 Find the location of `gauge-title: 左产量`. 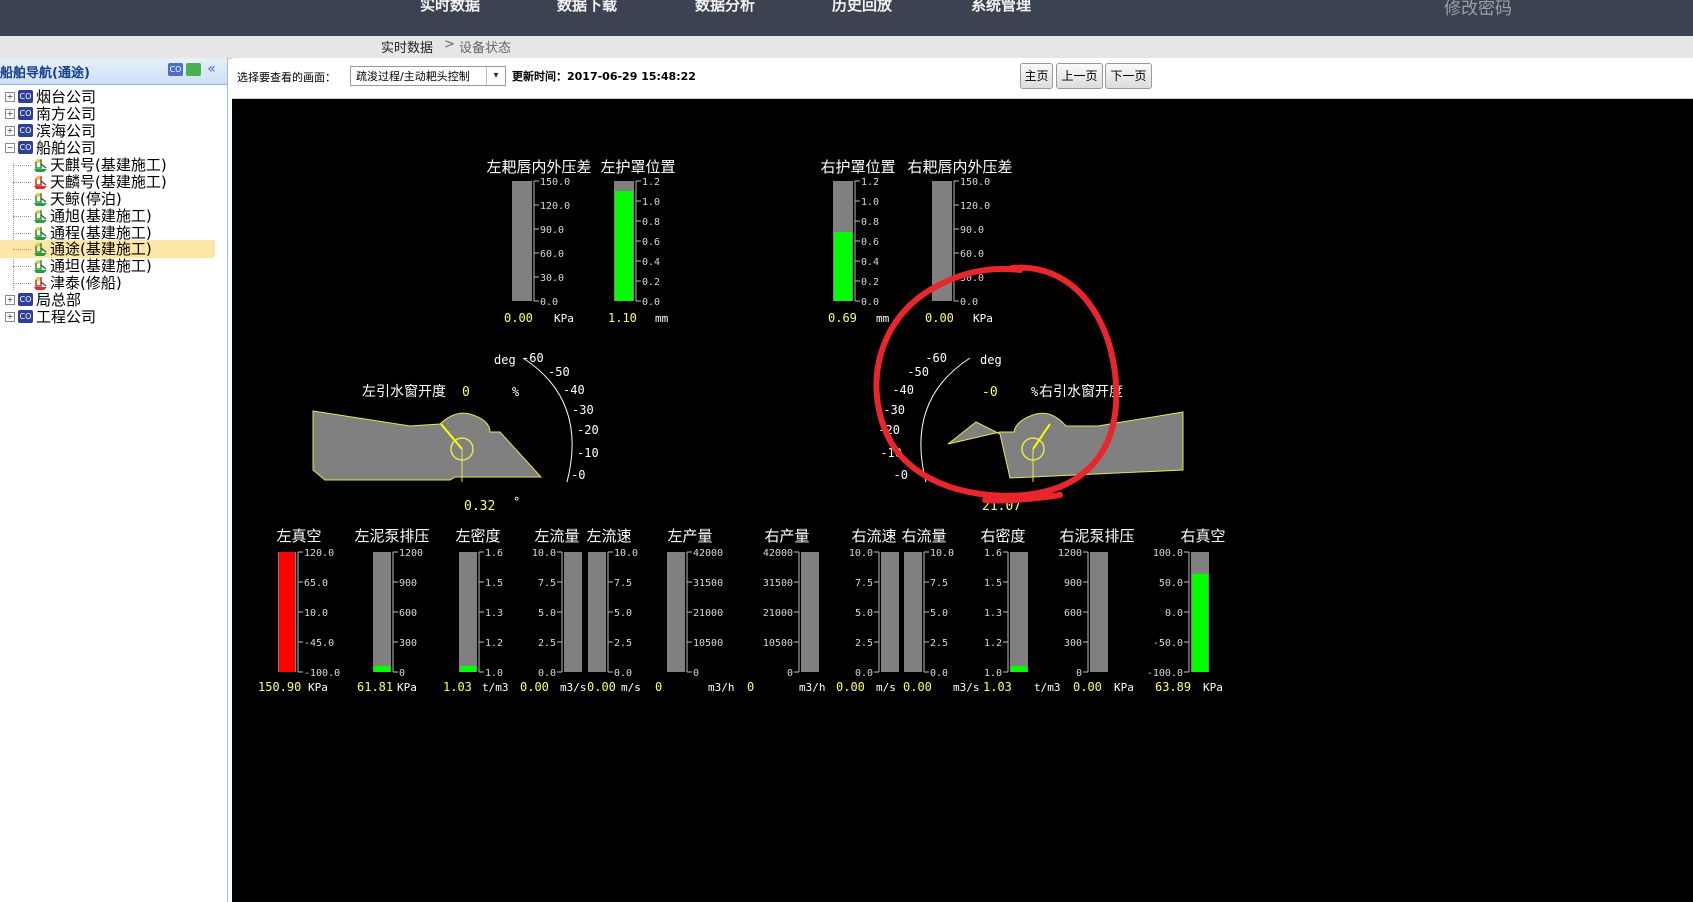

gauge-title: 左产量 is located at coordinates (689, 536).